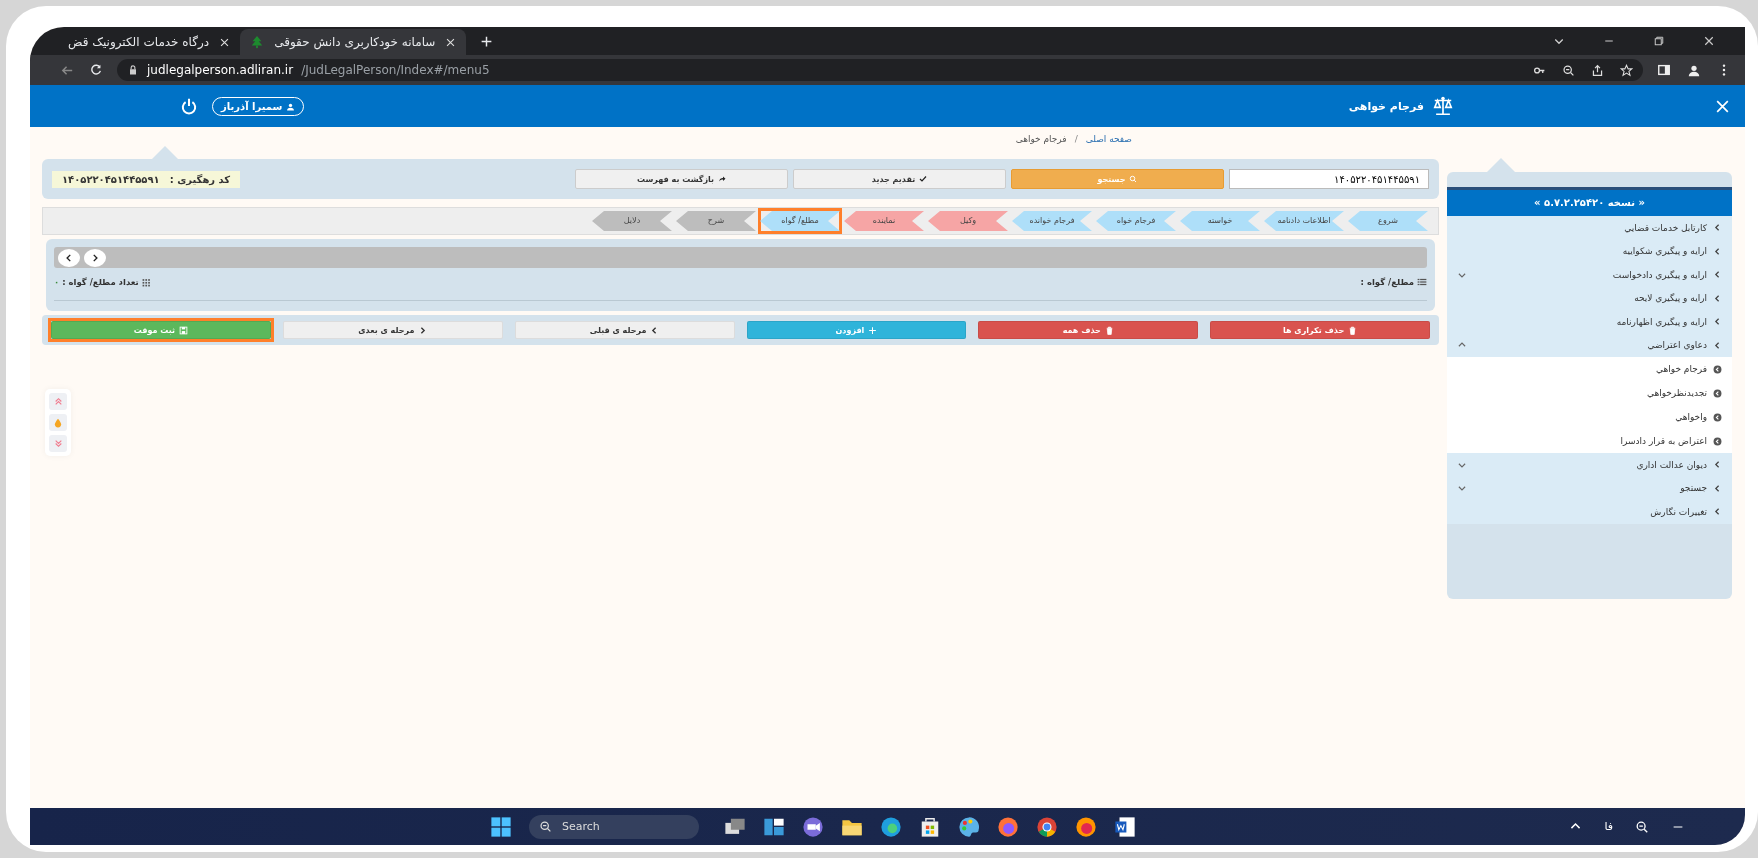  Describe the element at coordinates (1626, 70) in the screenshot. I see `star-icon` at that location.